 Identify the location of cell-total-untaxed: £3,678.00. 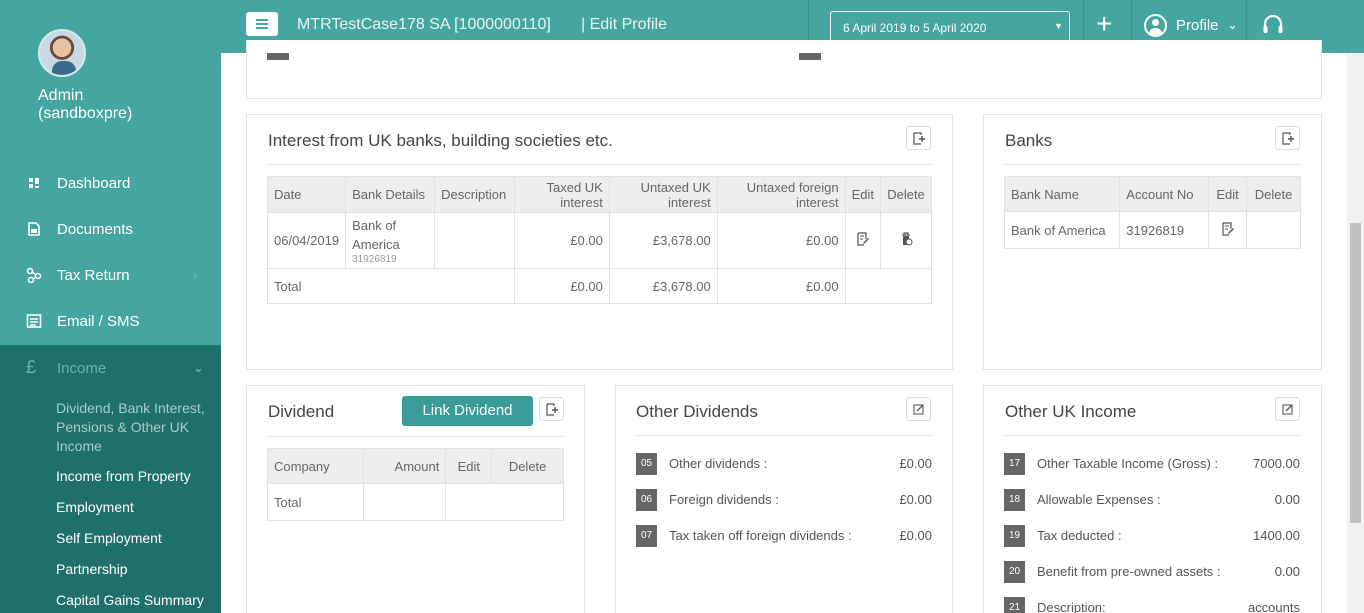
(663, 286).